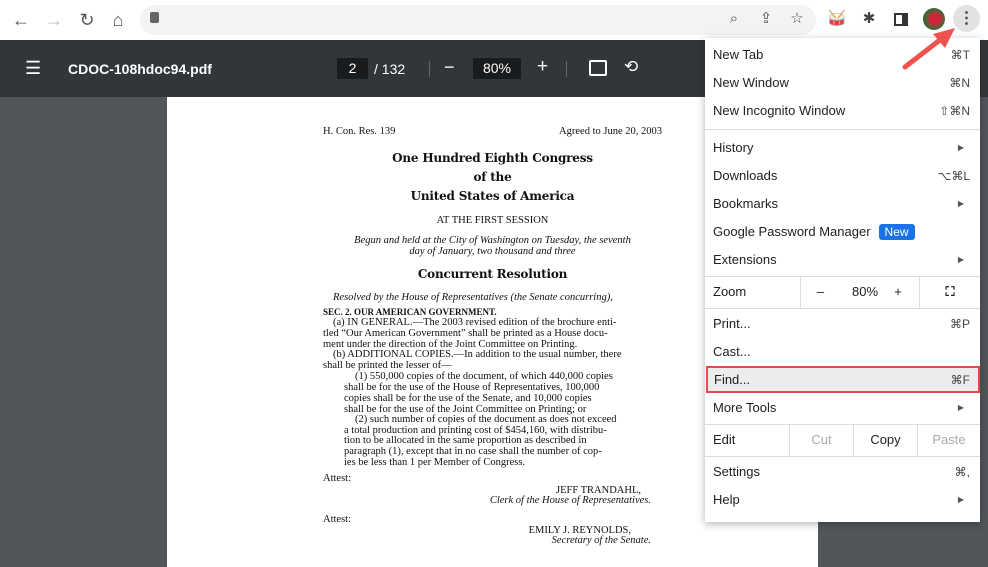 The height and width of the screenshot is (567, 988). Describe the element at coordinates (745, 175) in the screenshot. I see `label: Downloads` at that location.